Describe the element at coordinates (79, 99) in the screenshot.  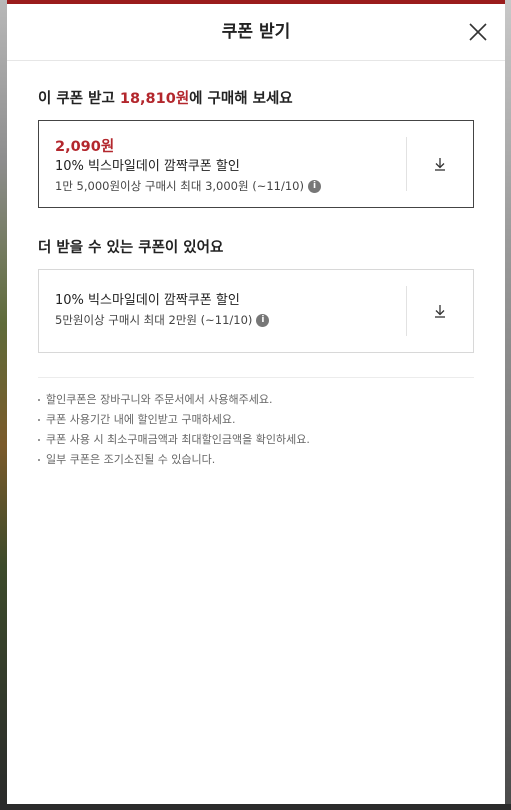
I see `heading-prefix: 이 쿠폰 받고` at that location.